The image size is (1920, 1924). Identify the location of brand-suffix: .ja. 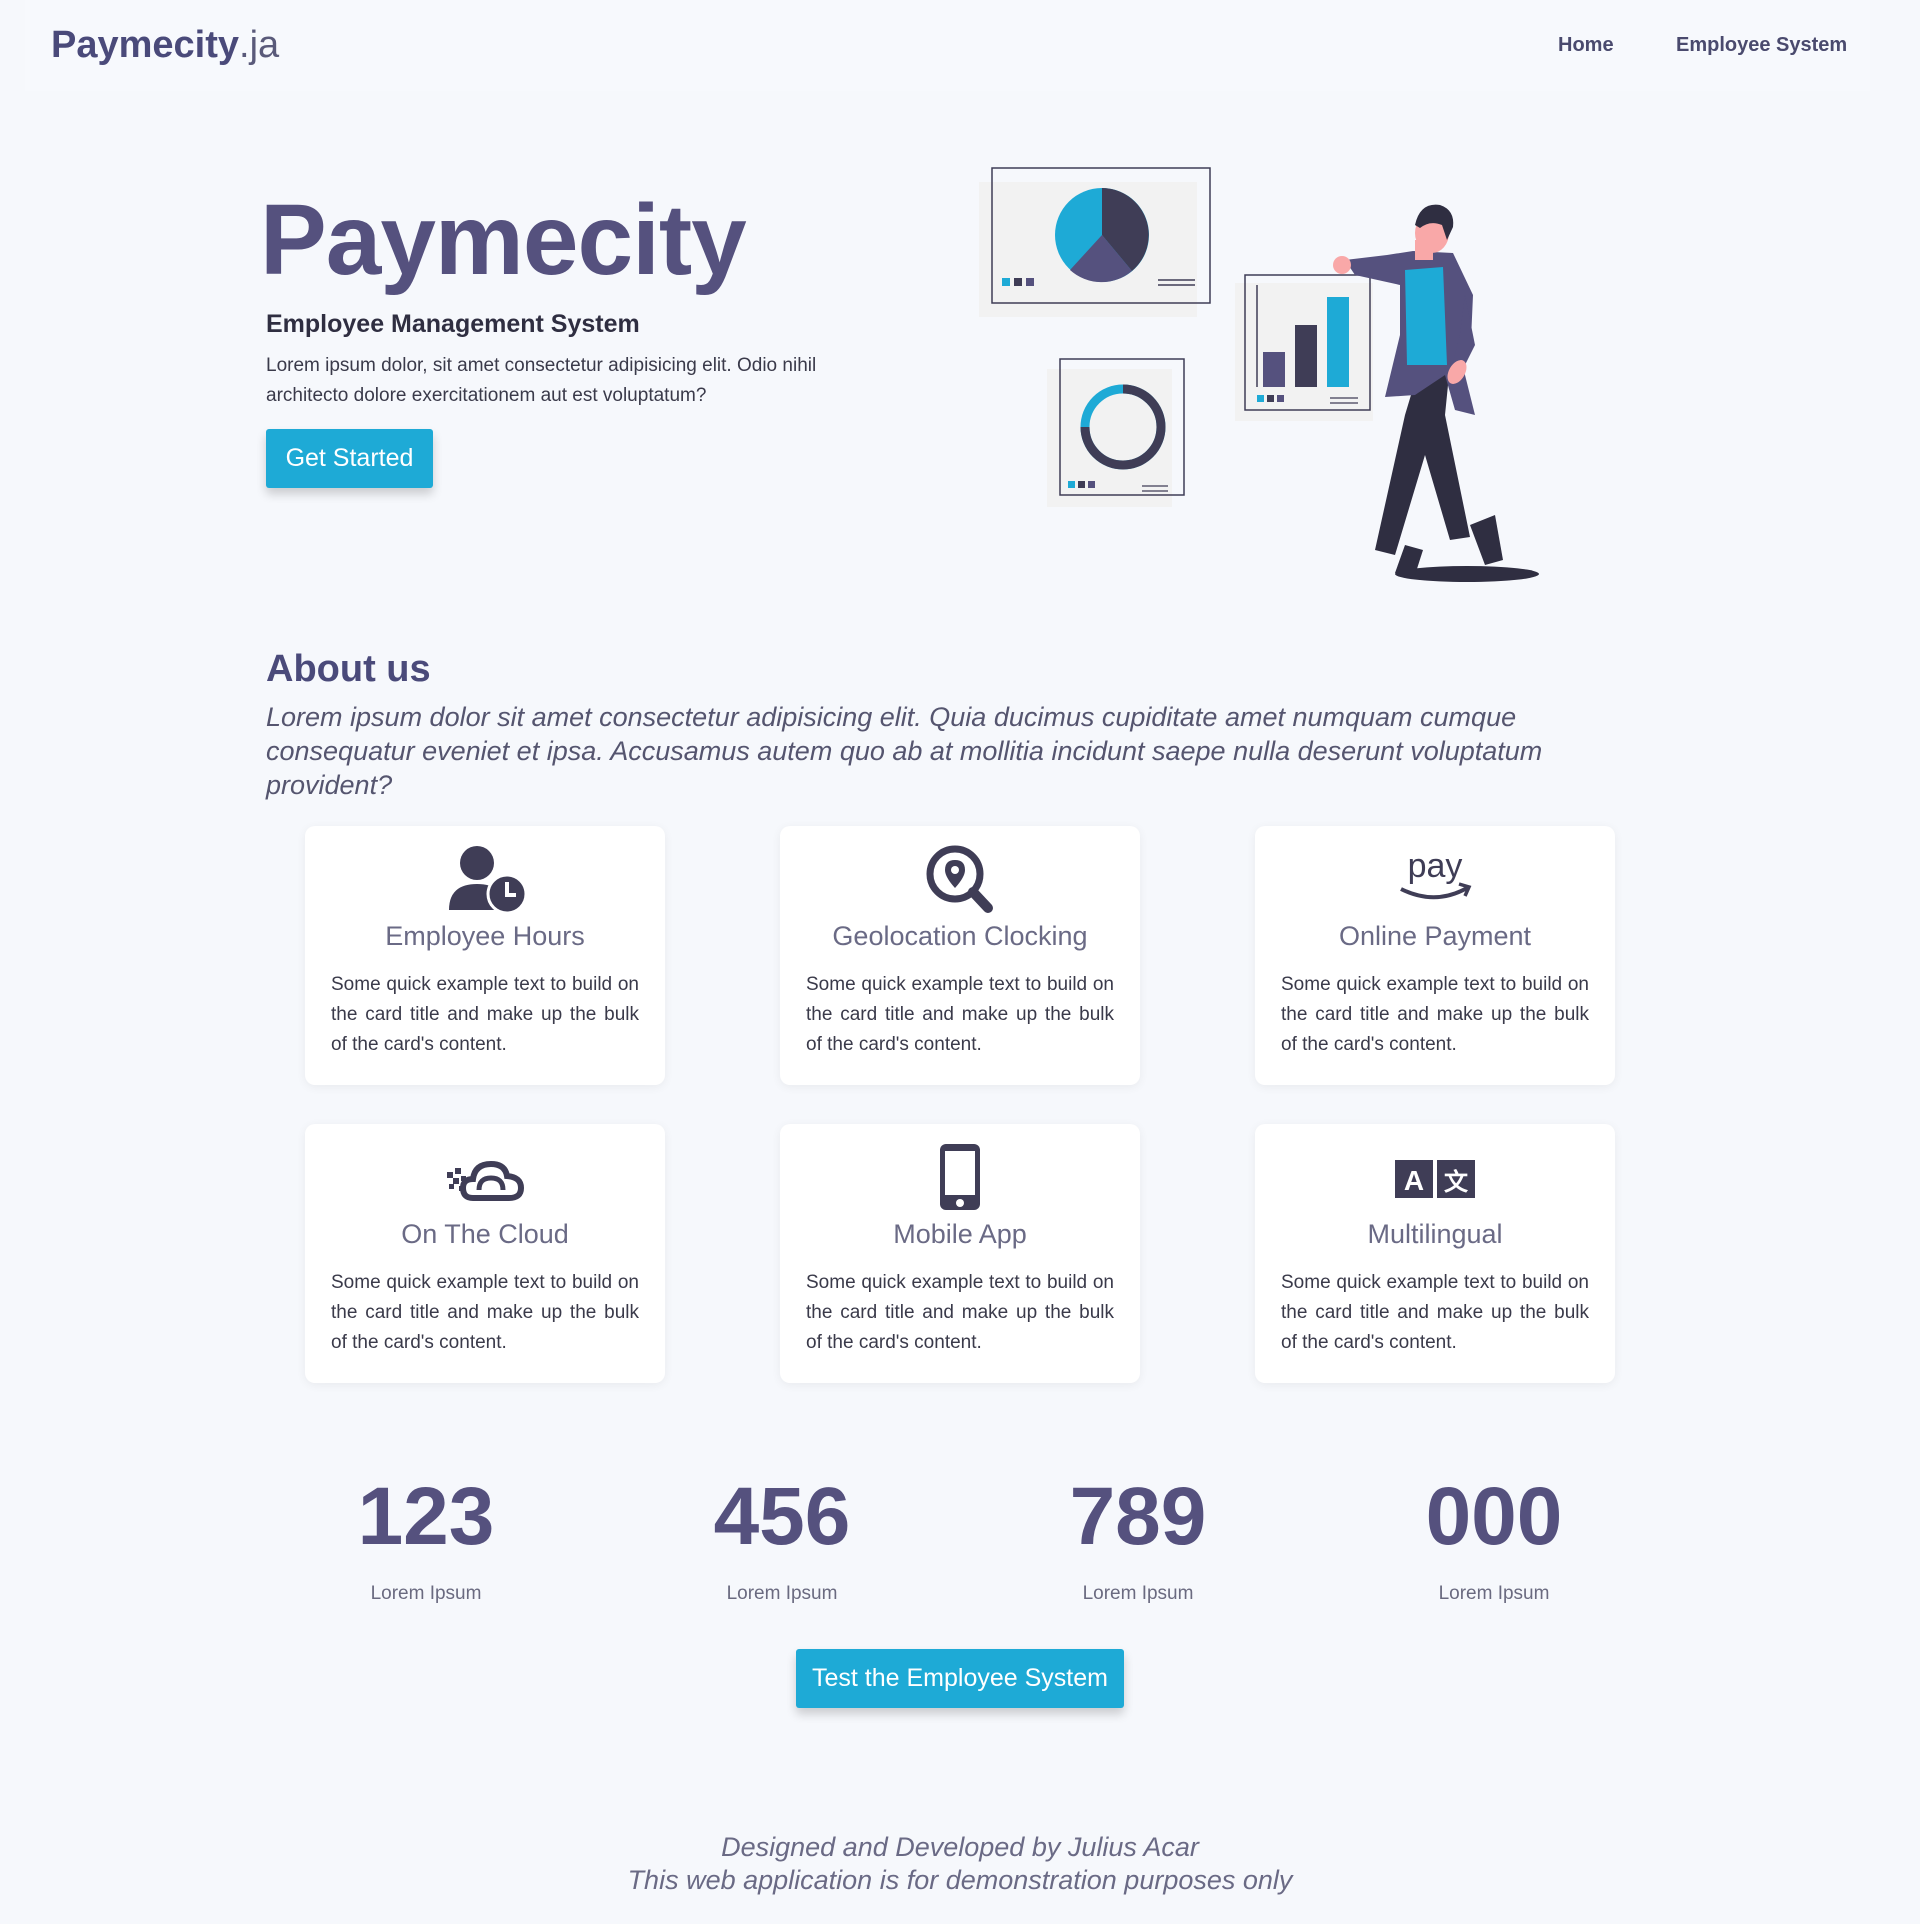
(259, 45).